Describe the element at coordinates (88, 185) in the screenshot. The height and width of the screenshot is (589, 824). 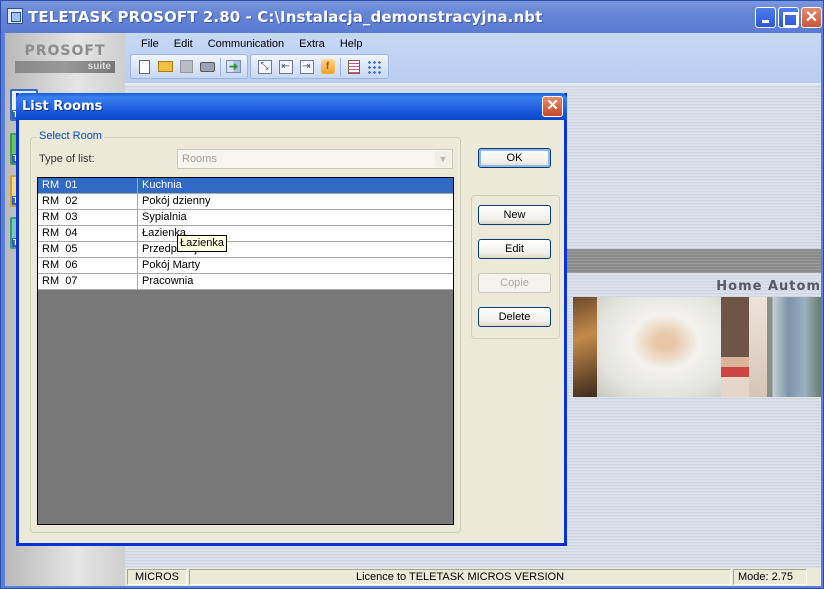
I see `room-code: RM 01` at that location.